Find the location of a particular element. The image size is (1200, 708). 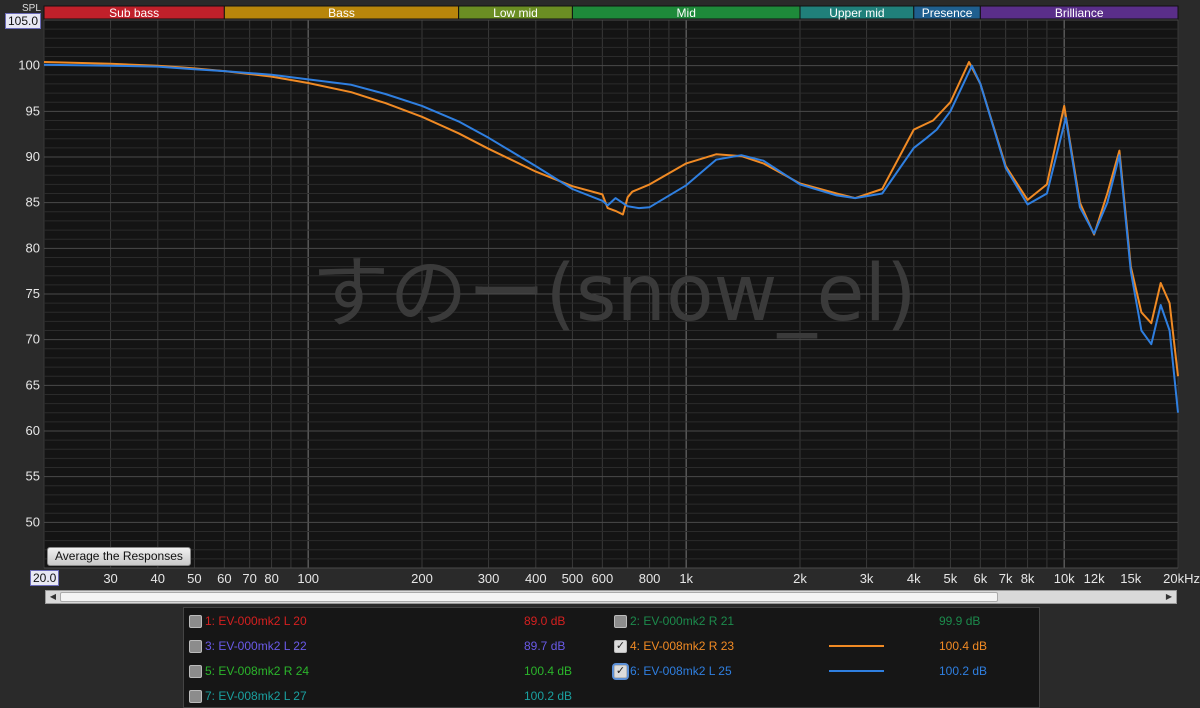

x-tick-label: 40 is located at coordinates (158, 578).